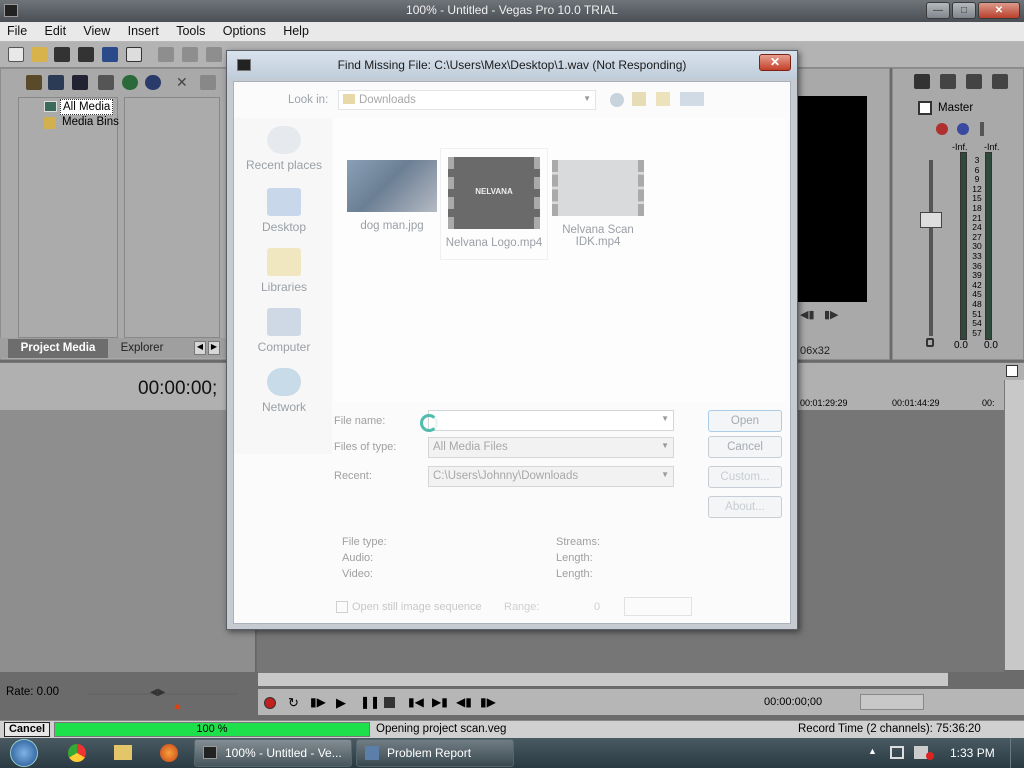 The image size is (1024, 768). What do you see at coordinates (435, 753) in the screenshot?
I see `task-problem-report: Problem Report` at bounding box center [435, 753].